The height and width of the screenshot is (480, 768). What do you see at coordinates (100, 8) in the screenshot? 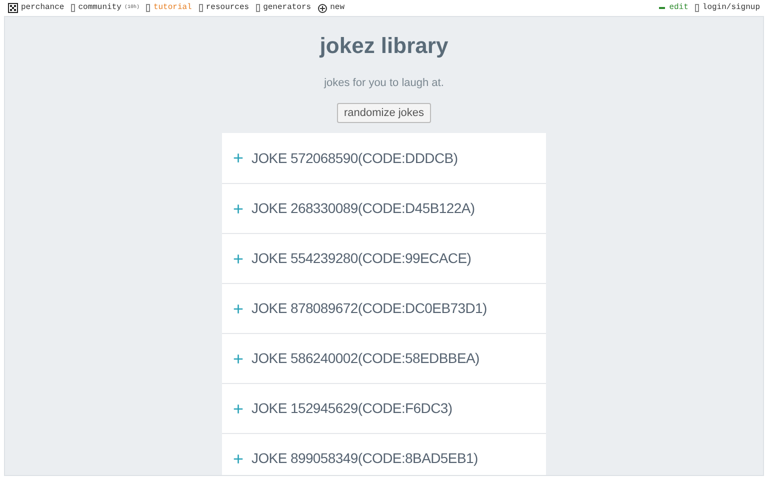
I see `nav-link: community` at bounding box center [100, 8].